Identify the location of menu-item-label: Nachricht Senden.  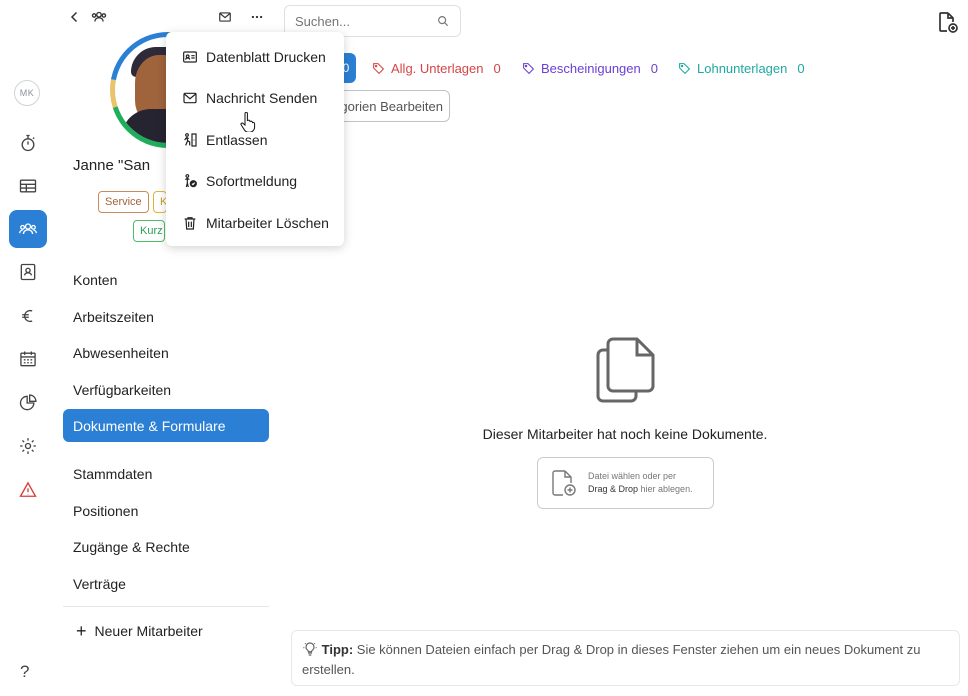
(262, 98).